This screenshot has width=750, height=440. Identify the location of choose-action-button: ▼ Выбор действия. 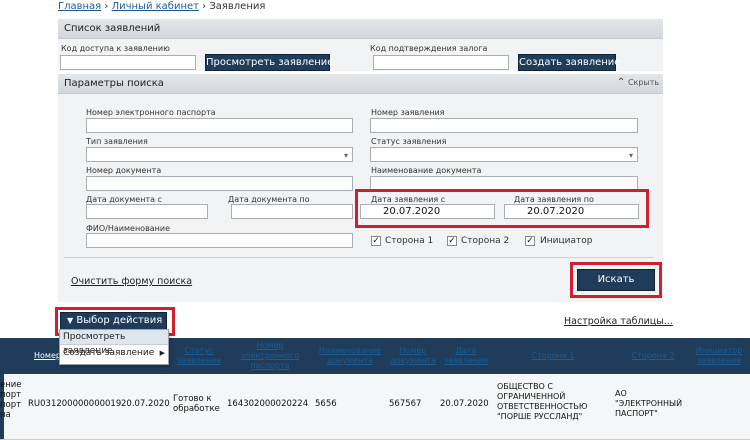
(113, 321).